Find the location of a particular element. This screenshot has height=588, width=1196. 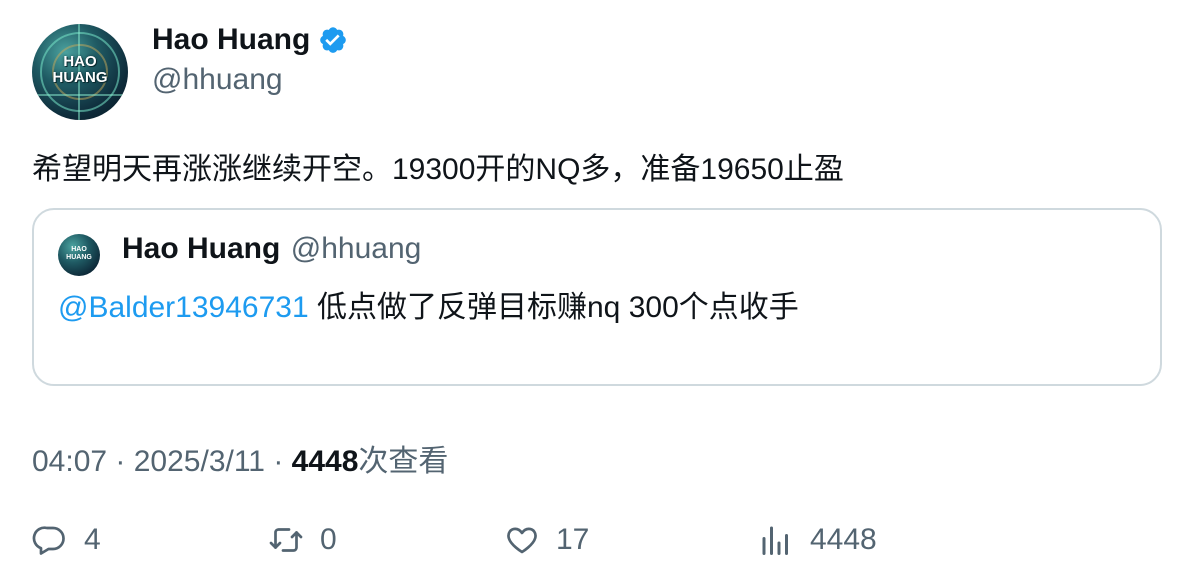

repost-button: 0 is located at coordinates (302, 540).